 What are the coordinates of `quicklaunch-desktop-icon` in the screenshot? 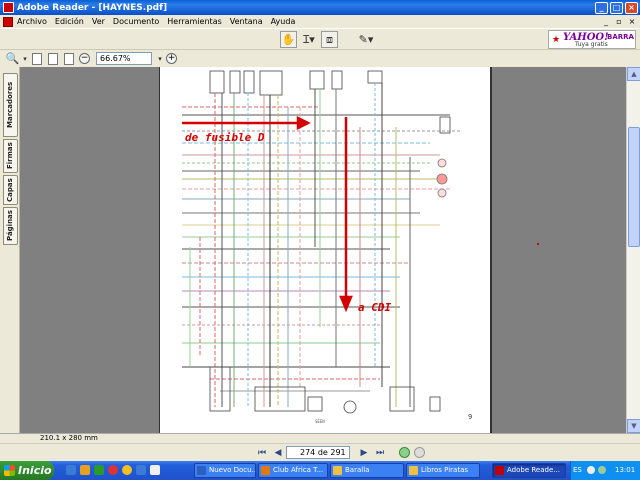 It's located at (141, 470).